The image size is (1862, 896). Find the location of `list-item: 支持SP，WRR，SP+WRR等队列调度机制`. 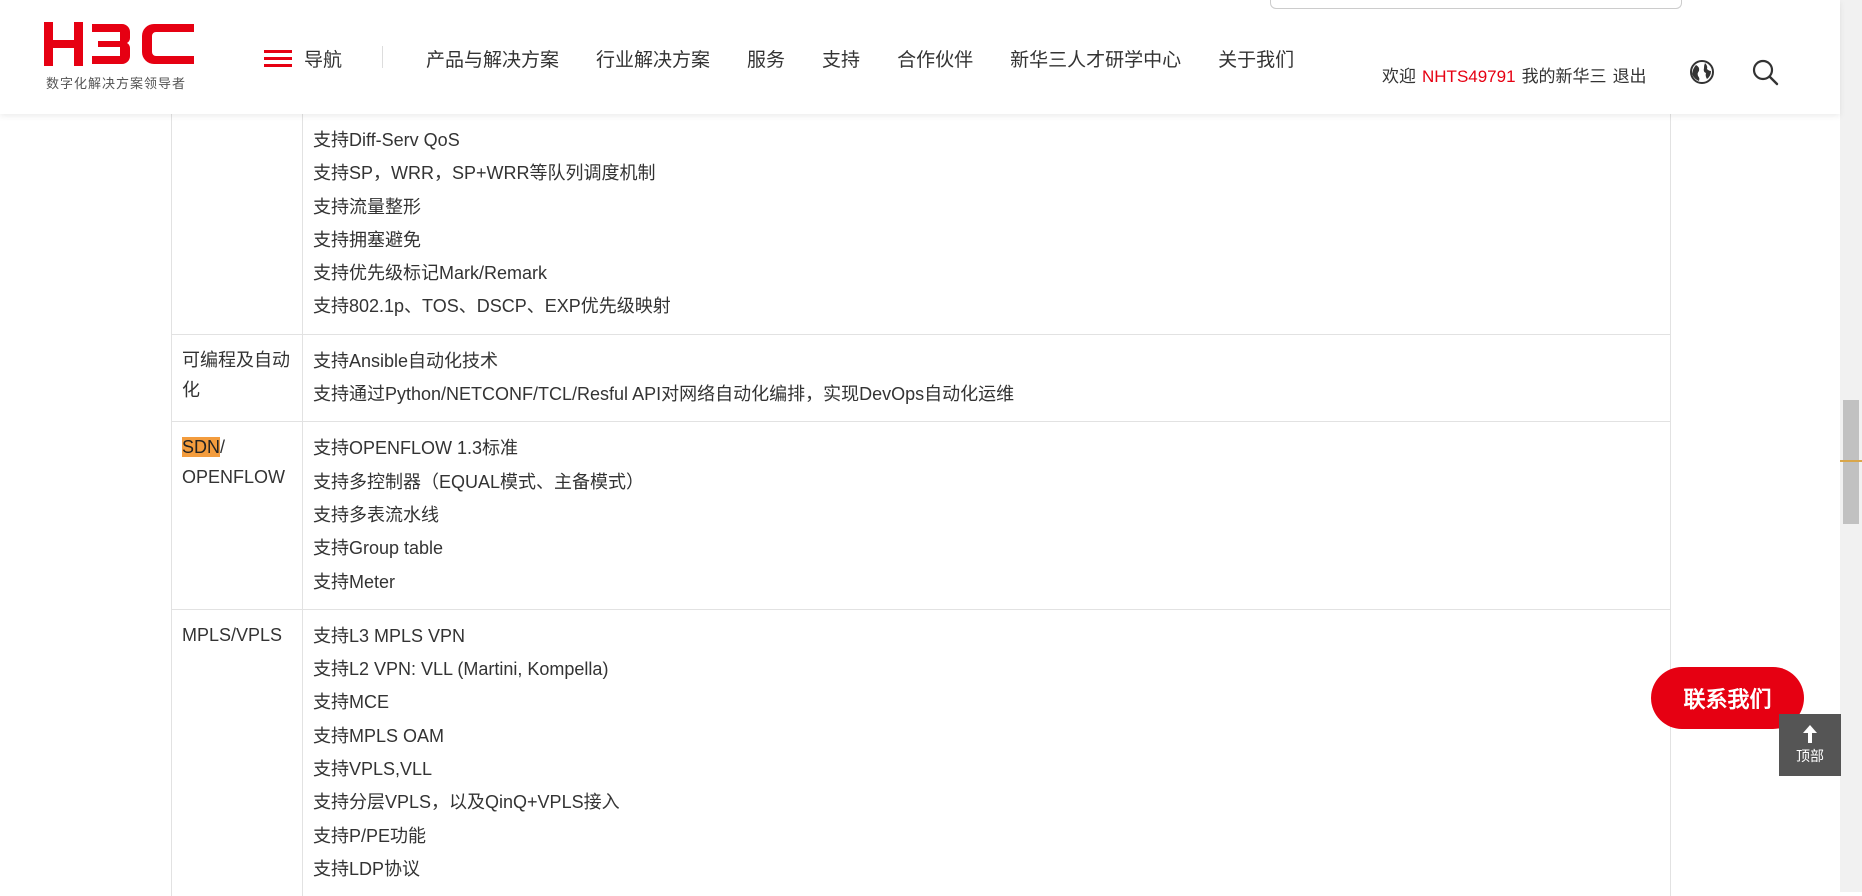

list-item: 支持SP，WRR，SP+WRR等队列调度机制 is located at coordinates (484, 173).